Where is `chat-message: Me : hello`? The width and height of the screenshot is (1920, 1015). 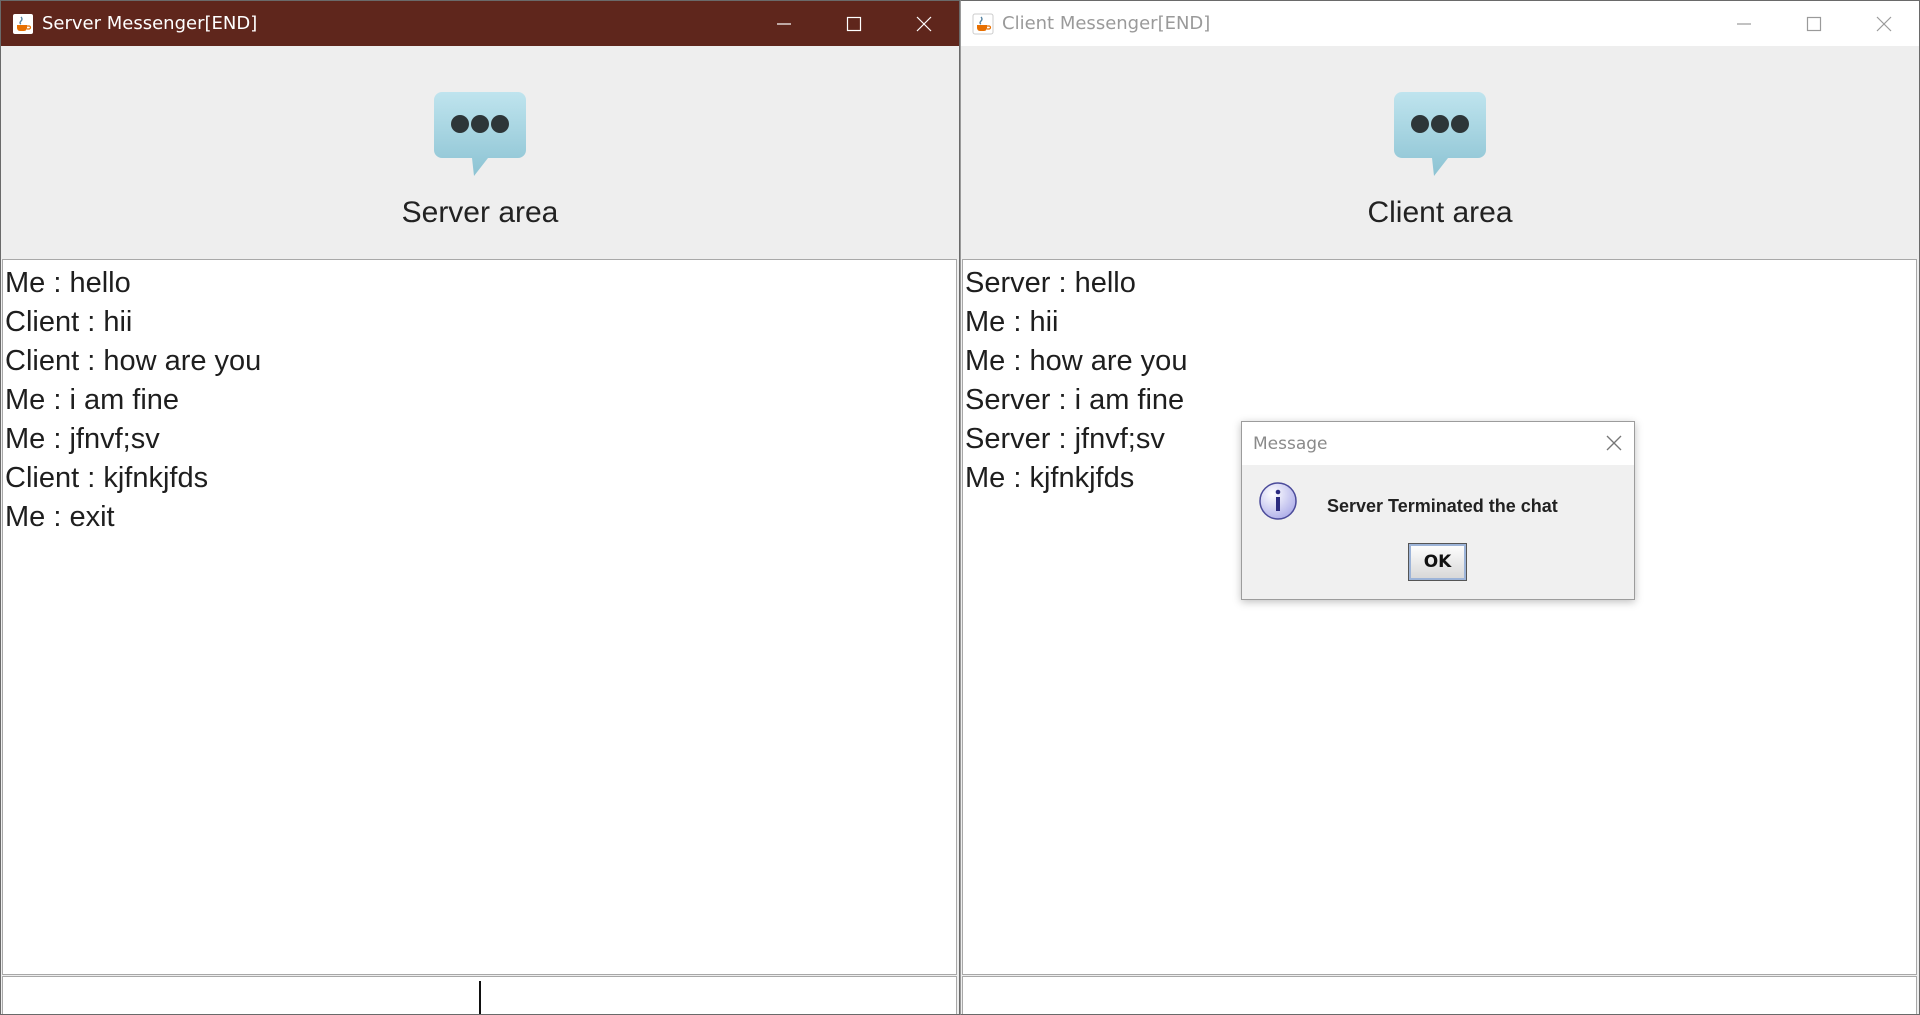 chat-message: Me : hello is located at coordinates (68, 283).